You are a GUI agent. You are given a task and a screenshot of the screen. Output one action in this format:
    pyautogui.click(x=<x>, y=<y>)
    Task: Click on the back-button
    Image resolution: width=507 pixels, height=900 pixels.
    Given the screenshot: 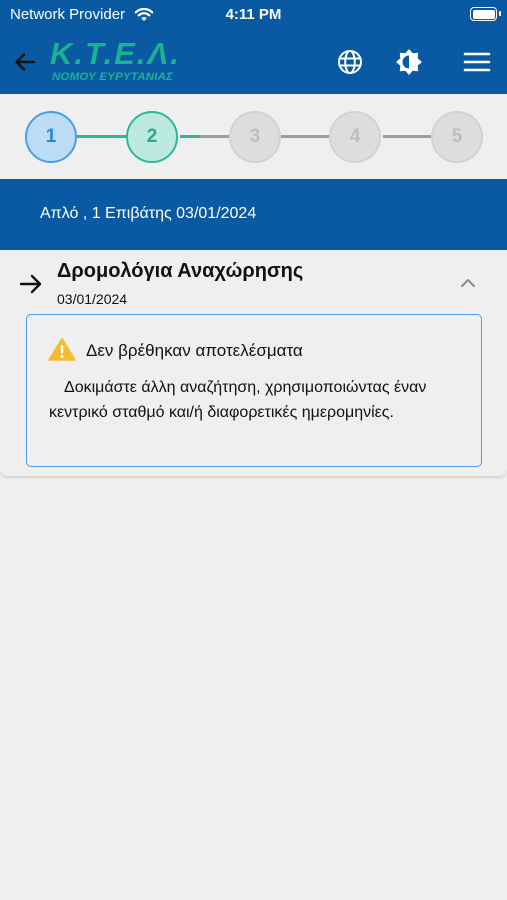 What is the action you would take?
    pyautogui.click(x=25, y=62)
    